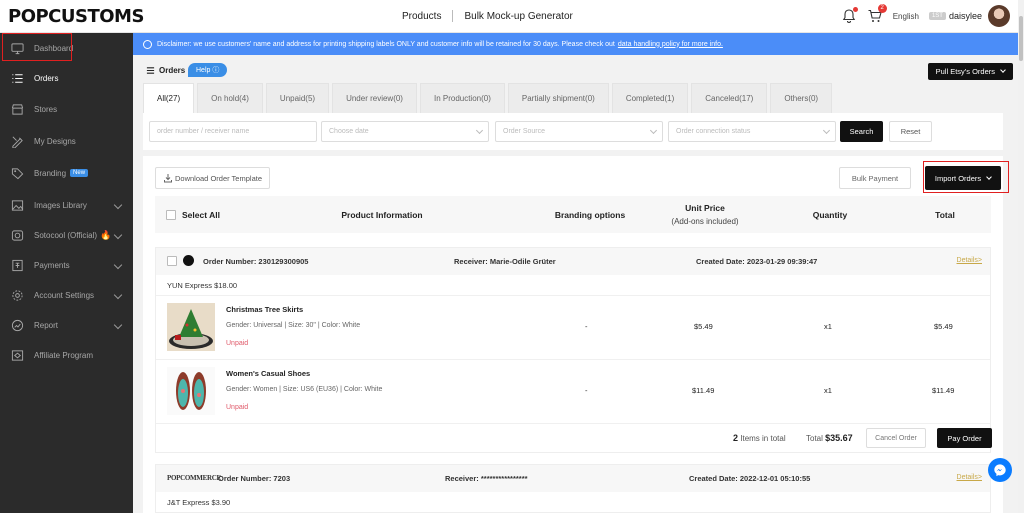  Describe the element at coordinates (297, 98) in the screenshot. I see `tab-unpaid: Unpaid(5)` at that location.